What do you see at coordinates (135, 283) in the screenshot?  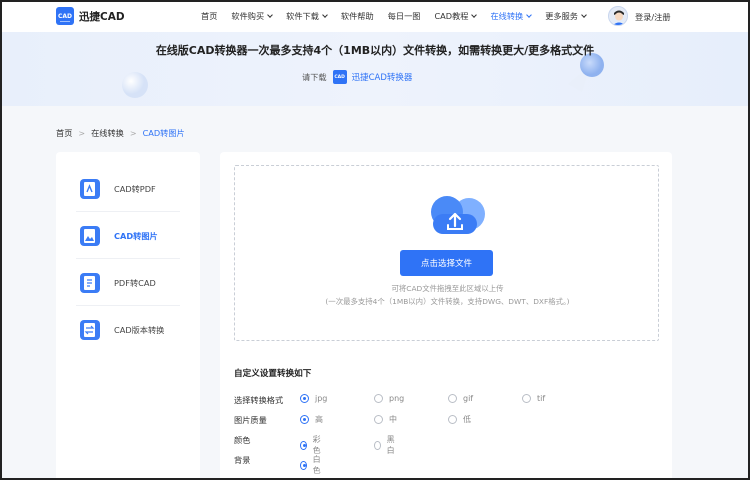 I see `sidebar-item-label: PDF转CAD` at bounding box center [135, 283].